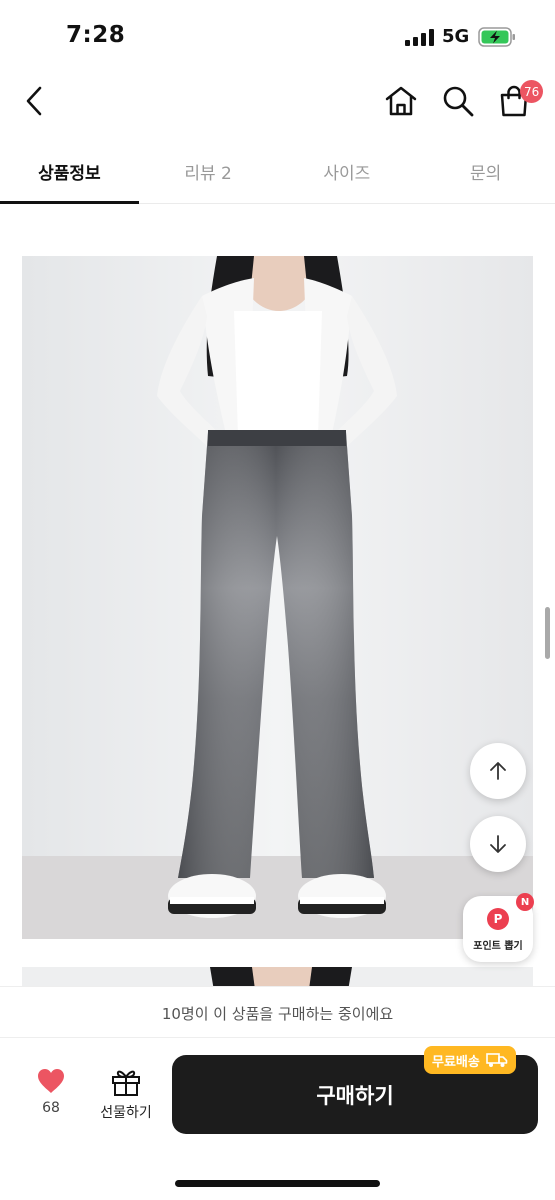 Image resolution: width=555 pixels, height=1200 pixels. What do you see at coordinates (96, 35) in the screenshot?
I see `status-time: 7:28` at bounding box center [96, 35].